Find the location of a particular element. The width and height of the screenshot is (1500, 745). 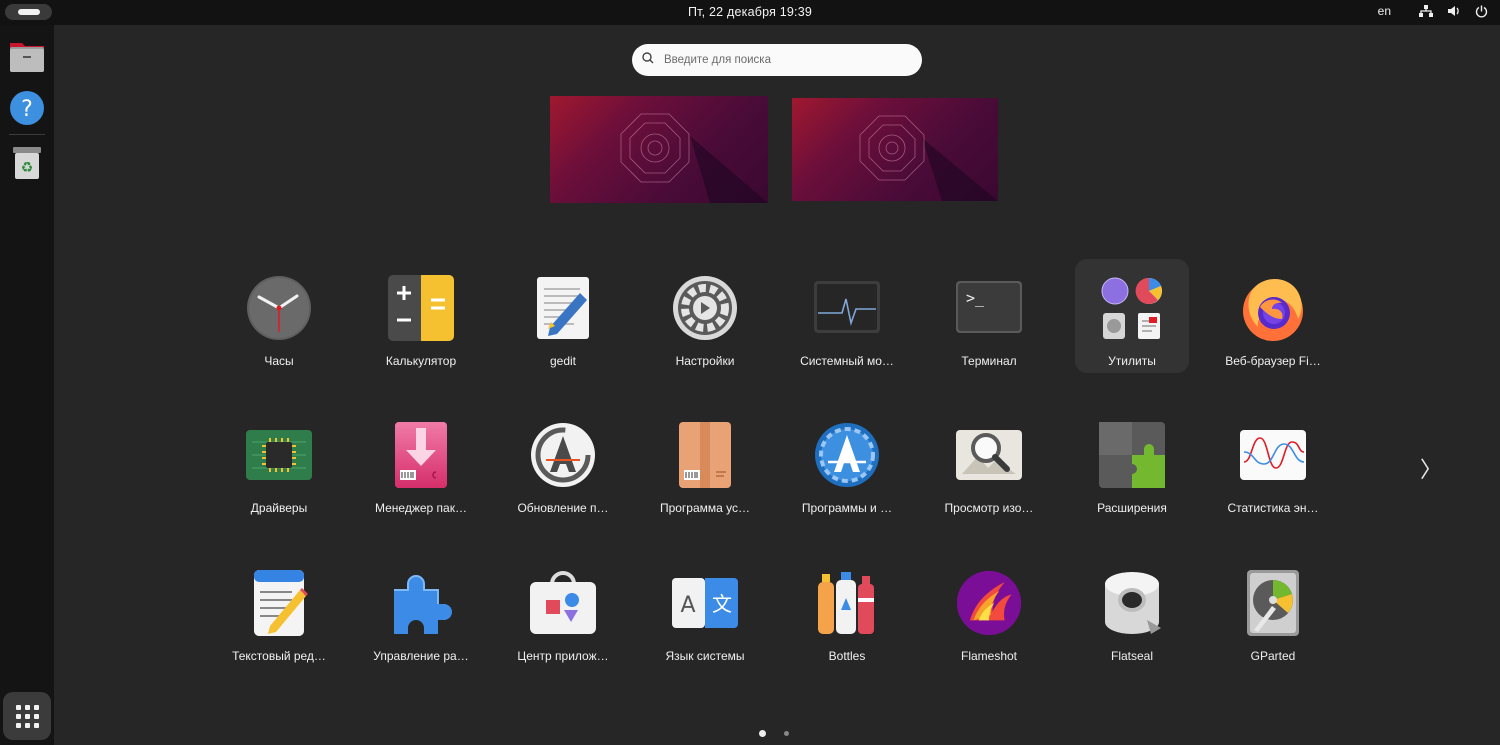

app-label: Язык системы is located at coordinates (705, 656).